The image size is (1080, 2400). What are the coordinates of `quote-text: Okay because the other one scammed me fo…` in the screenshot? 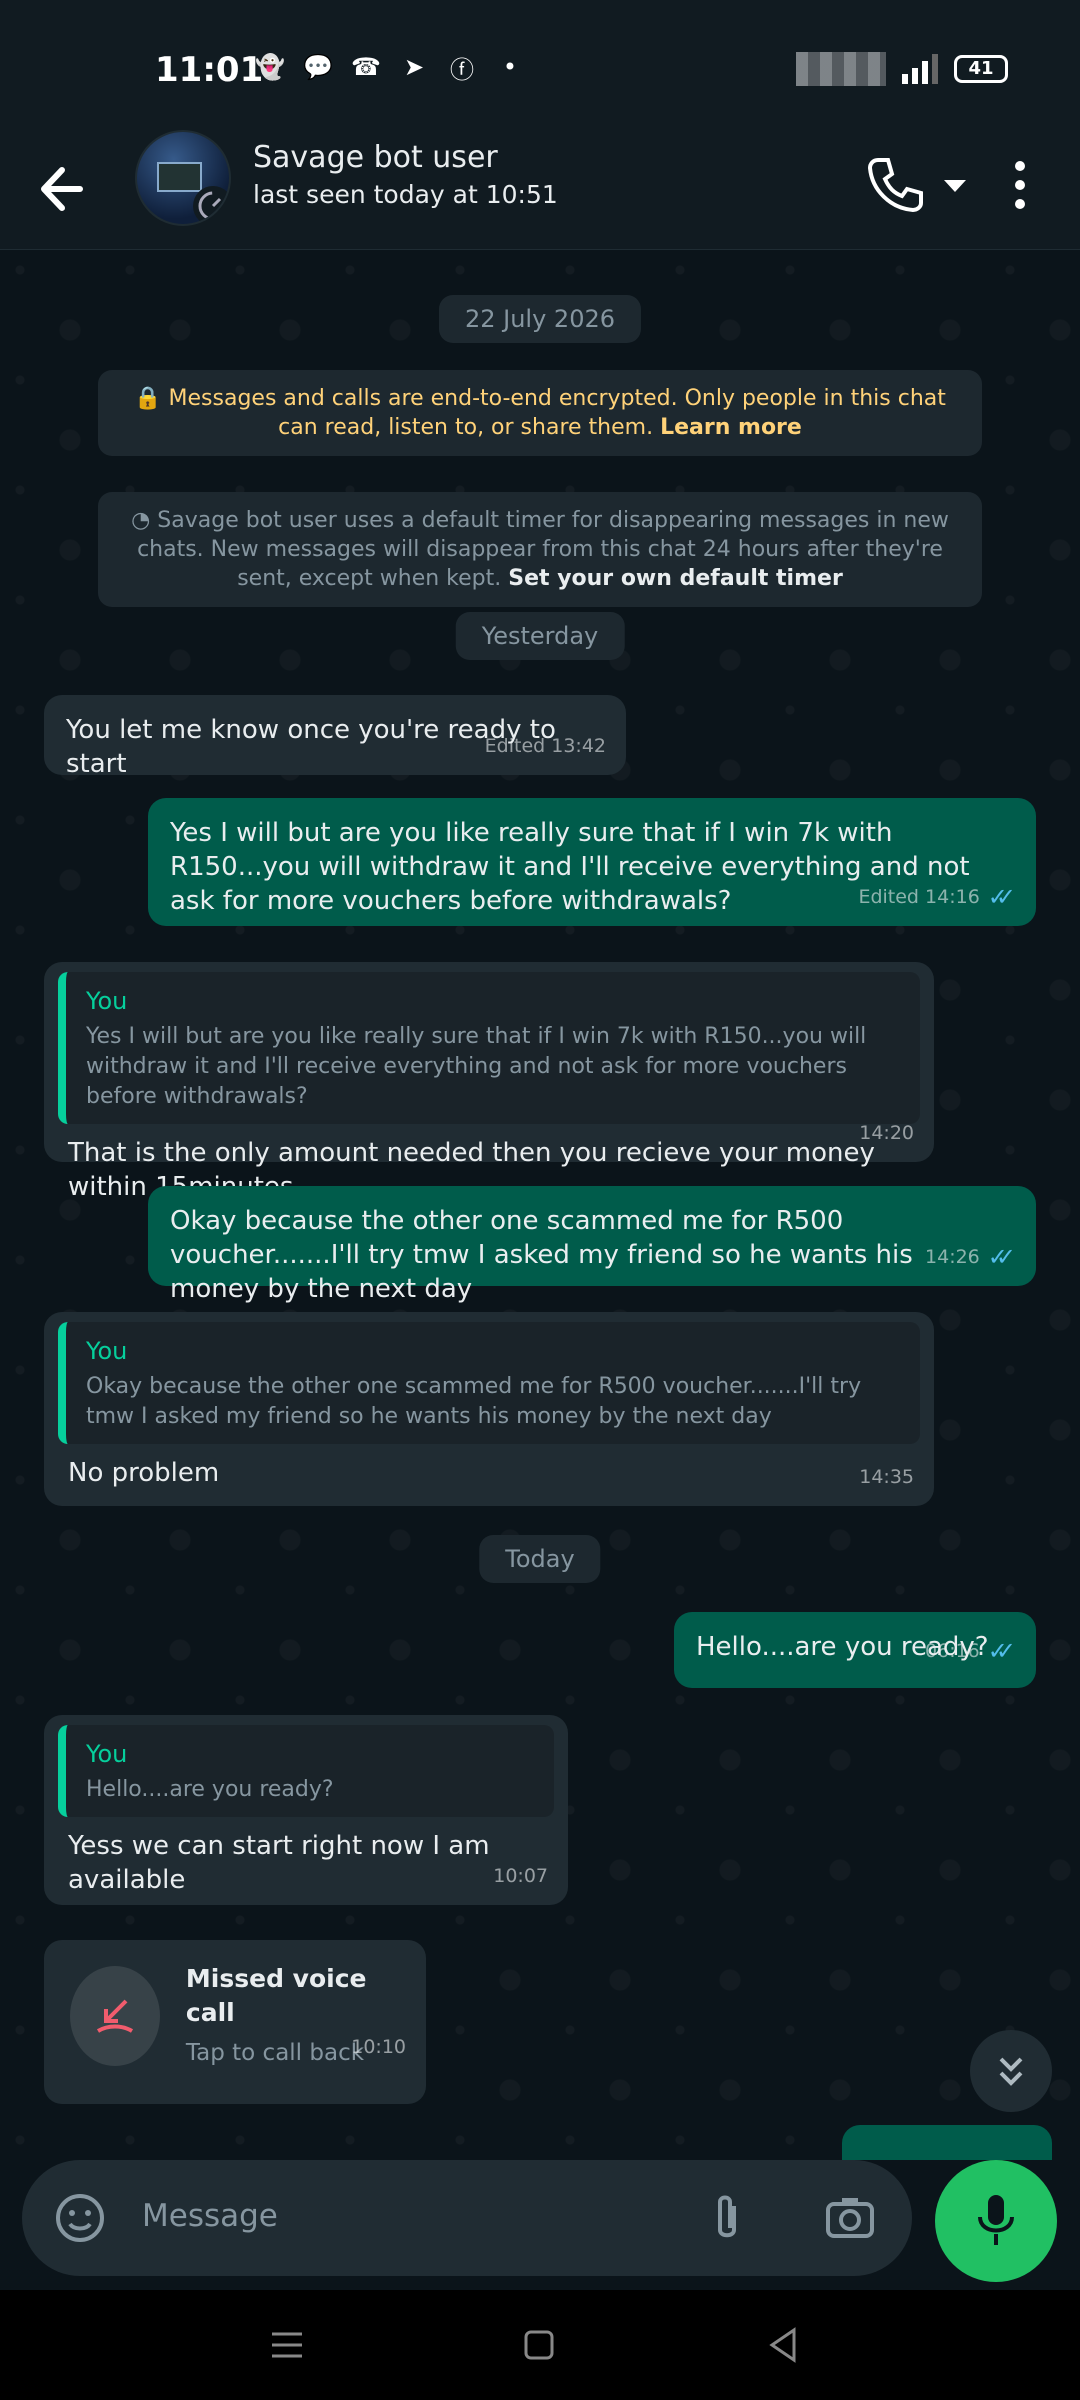 It's located at (474, 1401).